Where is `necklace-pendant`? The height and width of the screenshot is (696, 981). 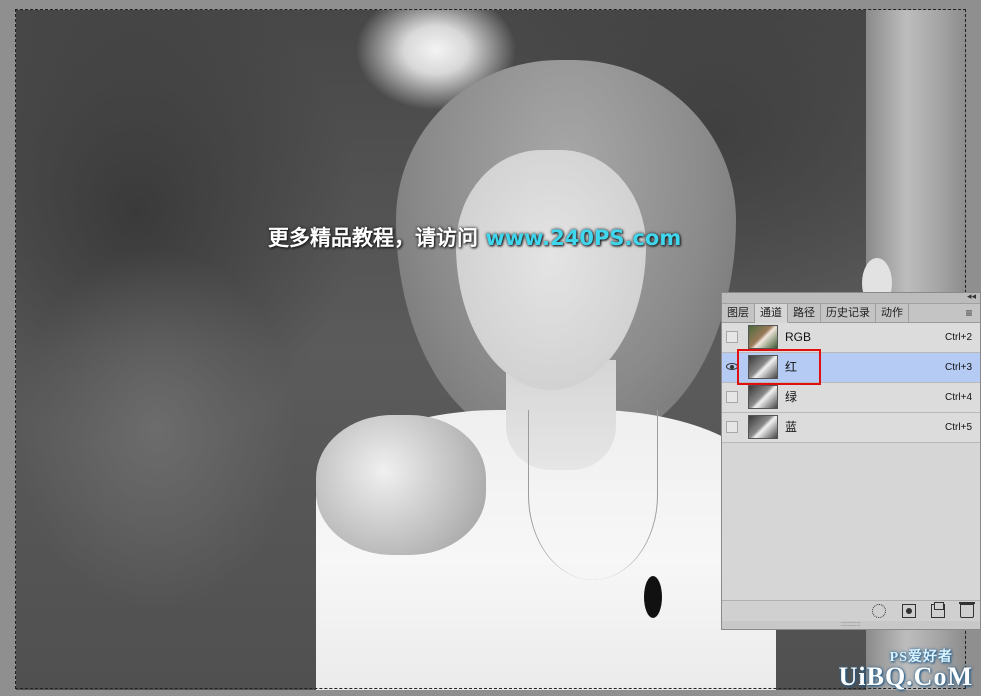 necklace-pendant is located at coordinates (653, 597).